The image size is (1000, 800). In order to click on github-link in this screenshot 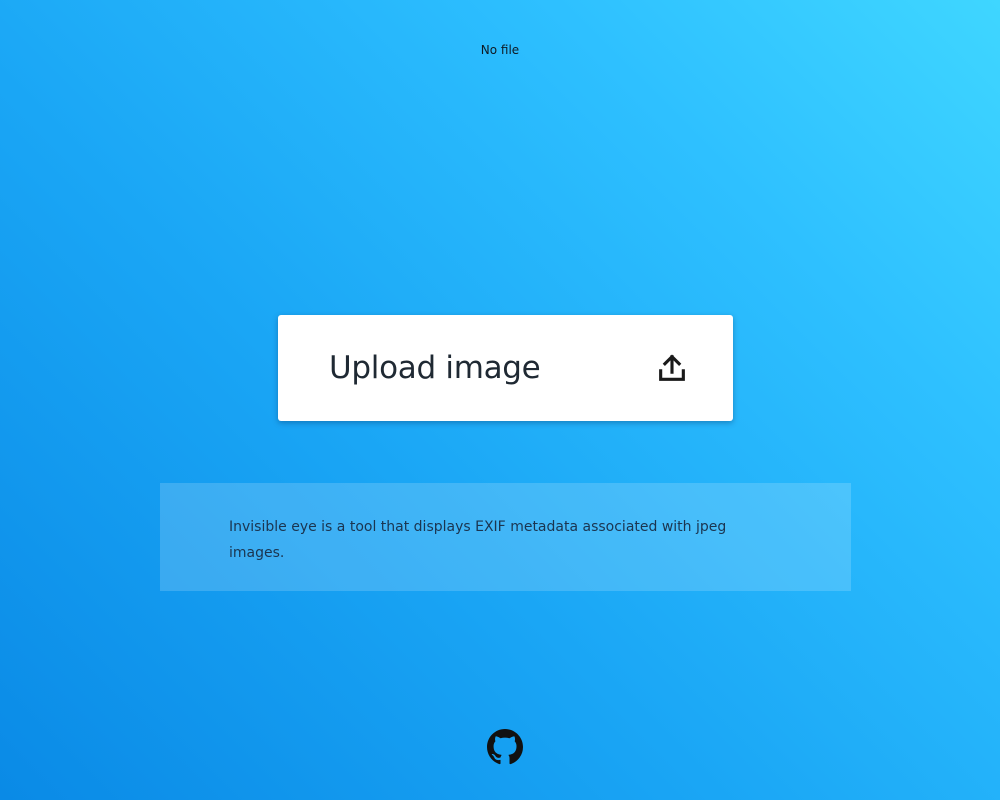, I will do `click(505, 747)`.